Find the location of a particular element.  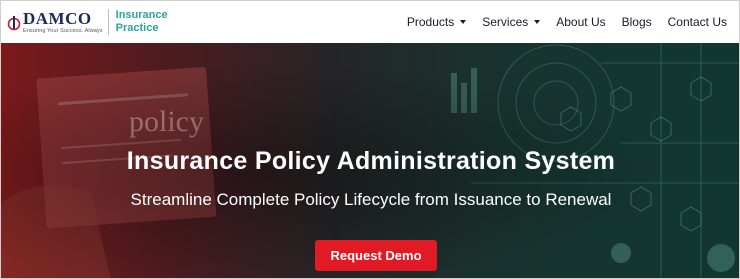

nav-item-about-us: About Us is located at coordinates (580, 22).